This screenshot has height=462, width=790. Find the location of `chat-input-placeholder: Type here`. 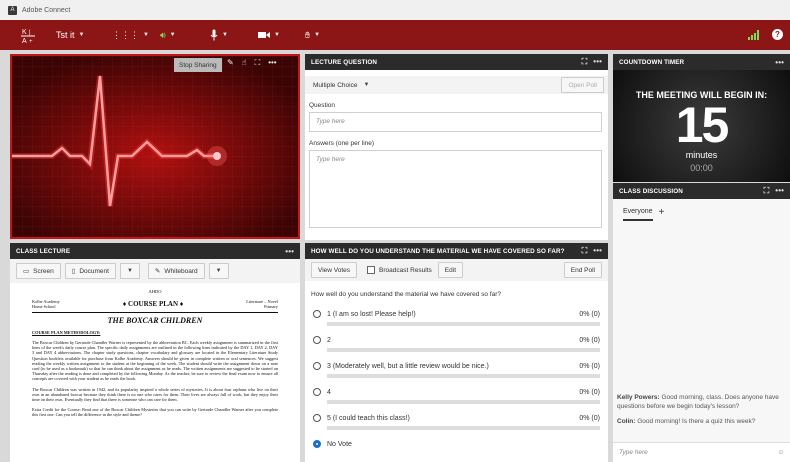

chat-input-placeholder: Type here is located at coordinates (633, 452).